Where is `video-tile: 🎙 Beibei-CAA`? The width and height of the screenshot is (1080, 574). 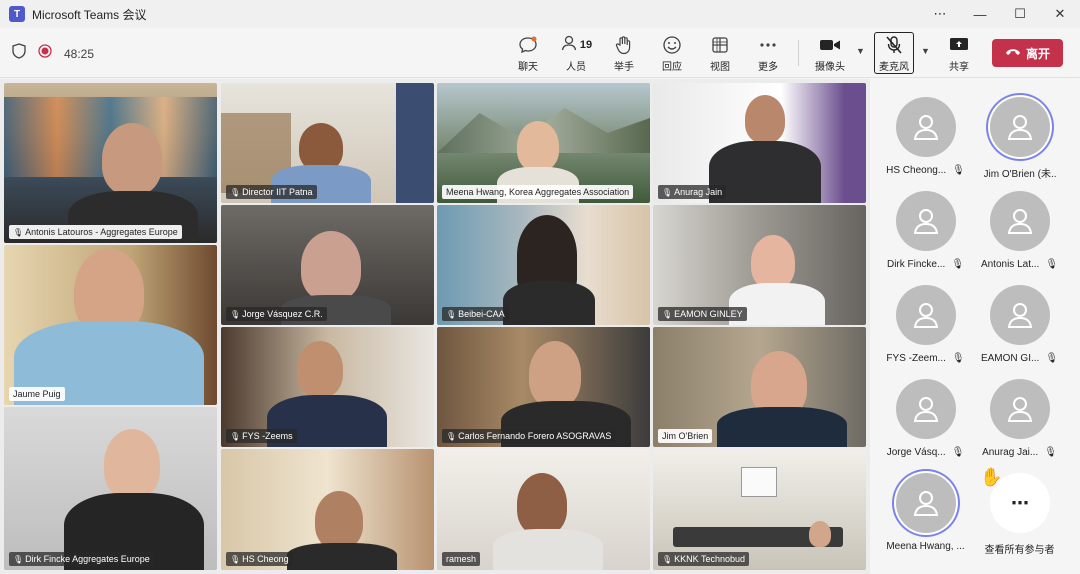 video-tile: 🎙 Beibei-CAA is located at coordinates (543, 265).